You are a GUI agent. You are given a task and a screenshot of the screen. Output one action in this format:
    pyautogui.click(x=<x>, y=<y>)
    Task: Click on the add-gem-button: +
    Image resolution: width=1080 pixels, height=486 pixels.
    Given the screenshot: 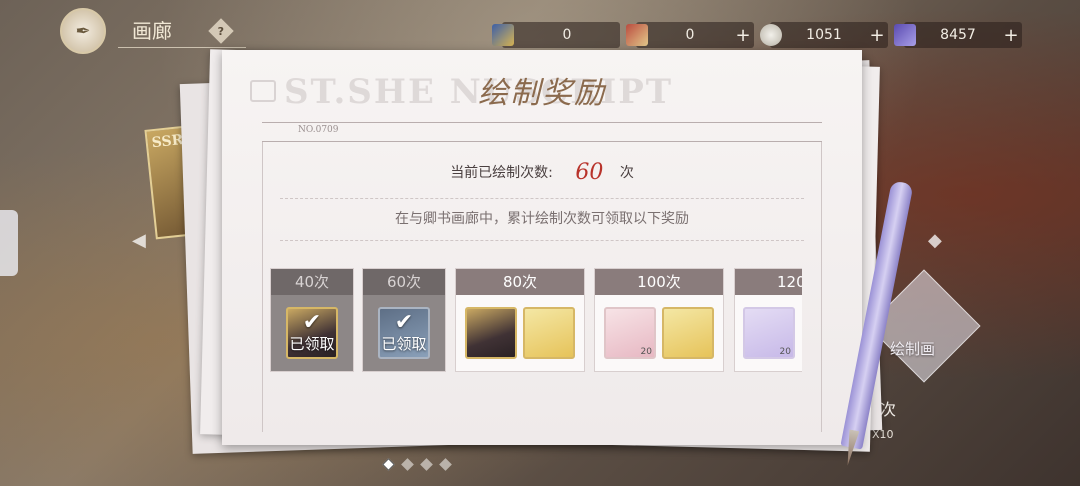 What is the action you would take?
    pyautogui.click(x=1011, y=35)
    